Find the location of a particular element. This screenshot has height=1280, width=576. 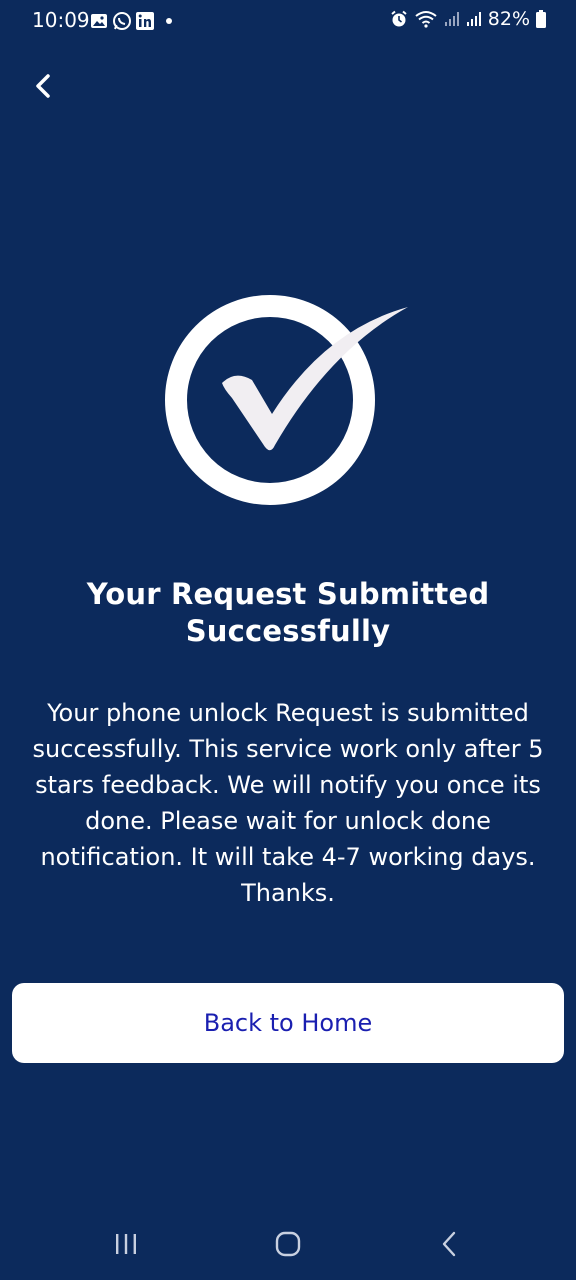

home-nav-button is located at coordinates (288, 1244).